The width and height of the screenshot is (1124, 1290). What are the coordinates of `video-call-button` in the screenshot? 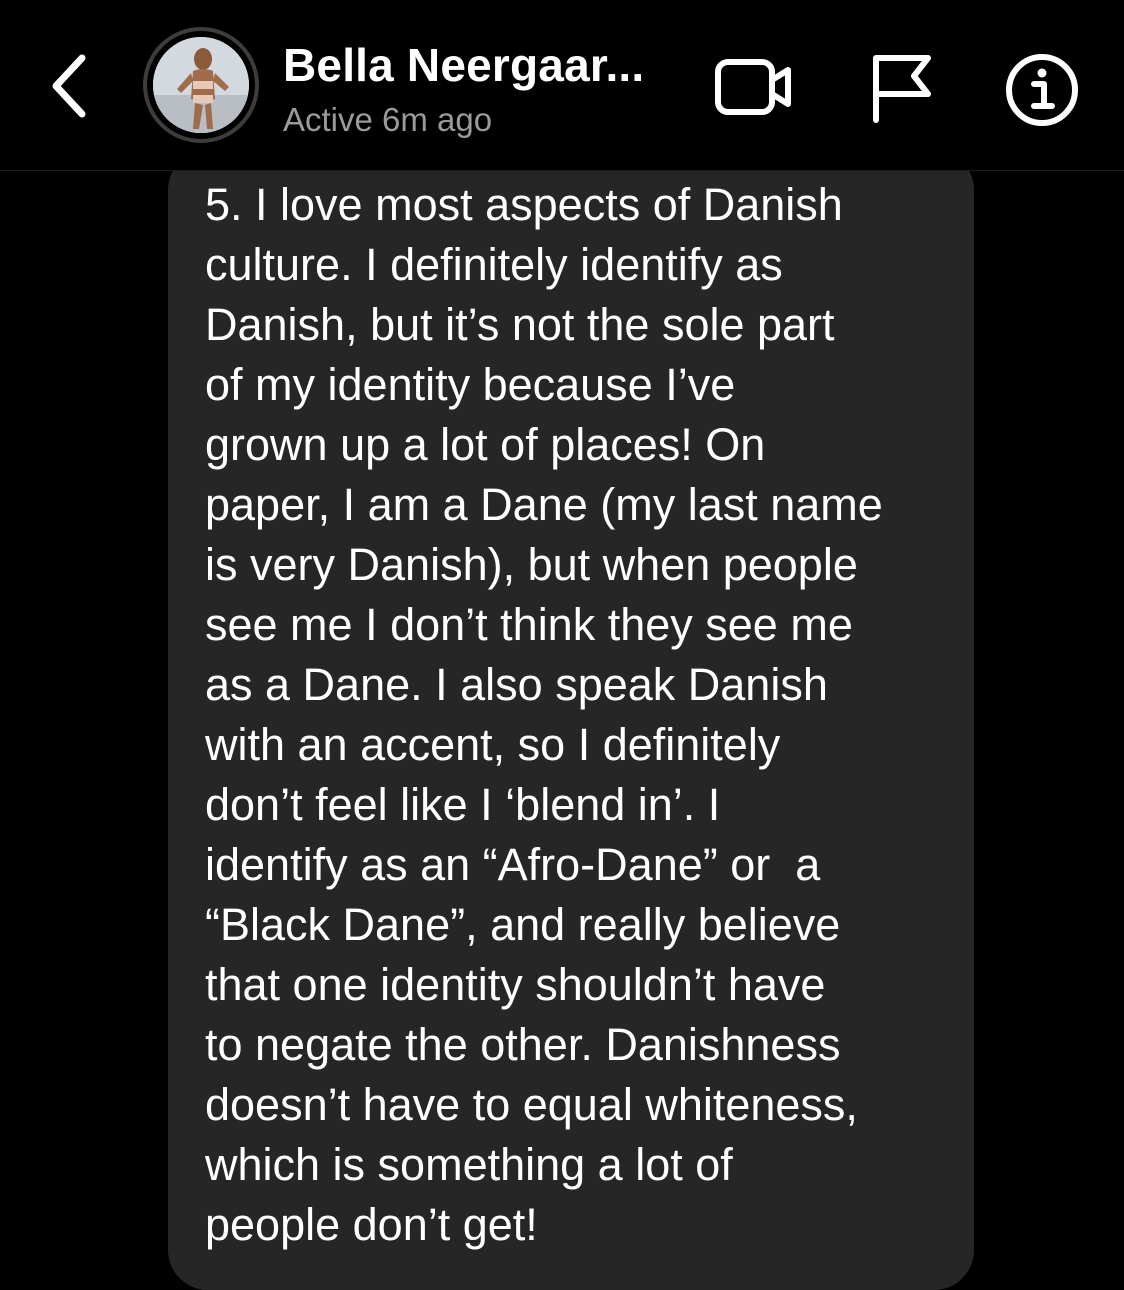 It's located at (754, 87).